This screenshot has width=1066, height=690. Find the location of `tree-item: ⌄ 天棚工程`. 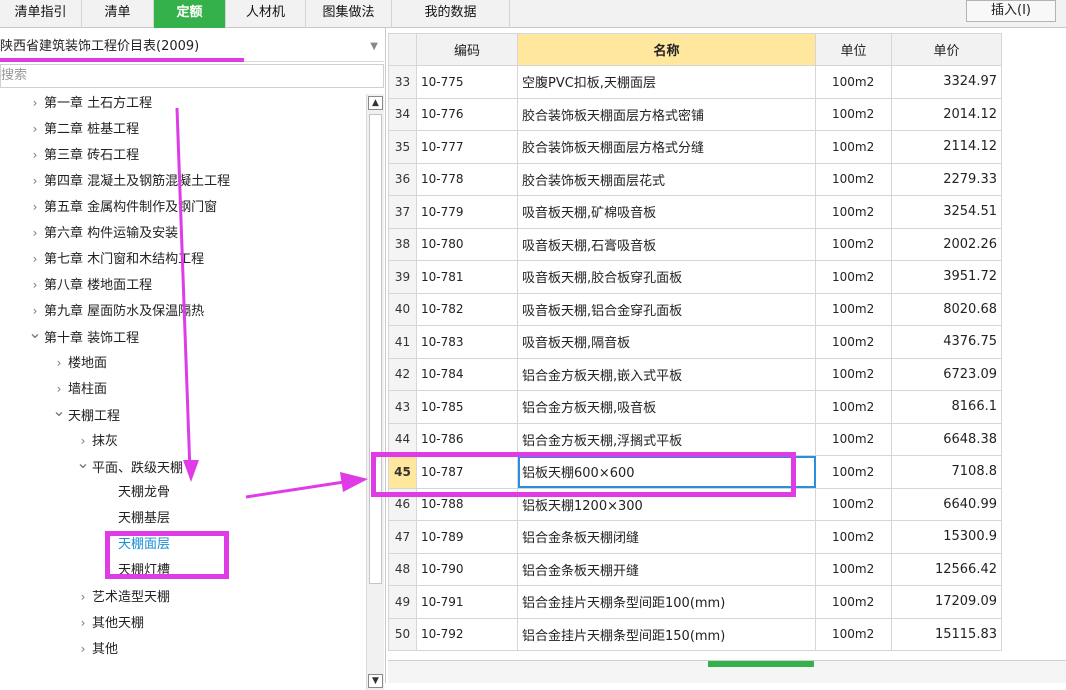

tree-item: ⌄ 天棚工程 is located at coordinates (85, 414).